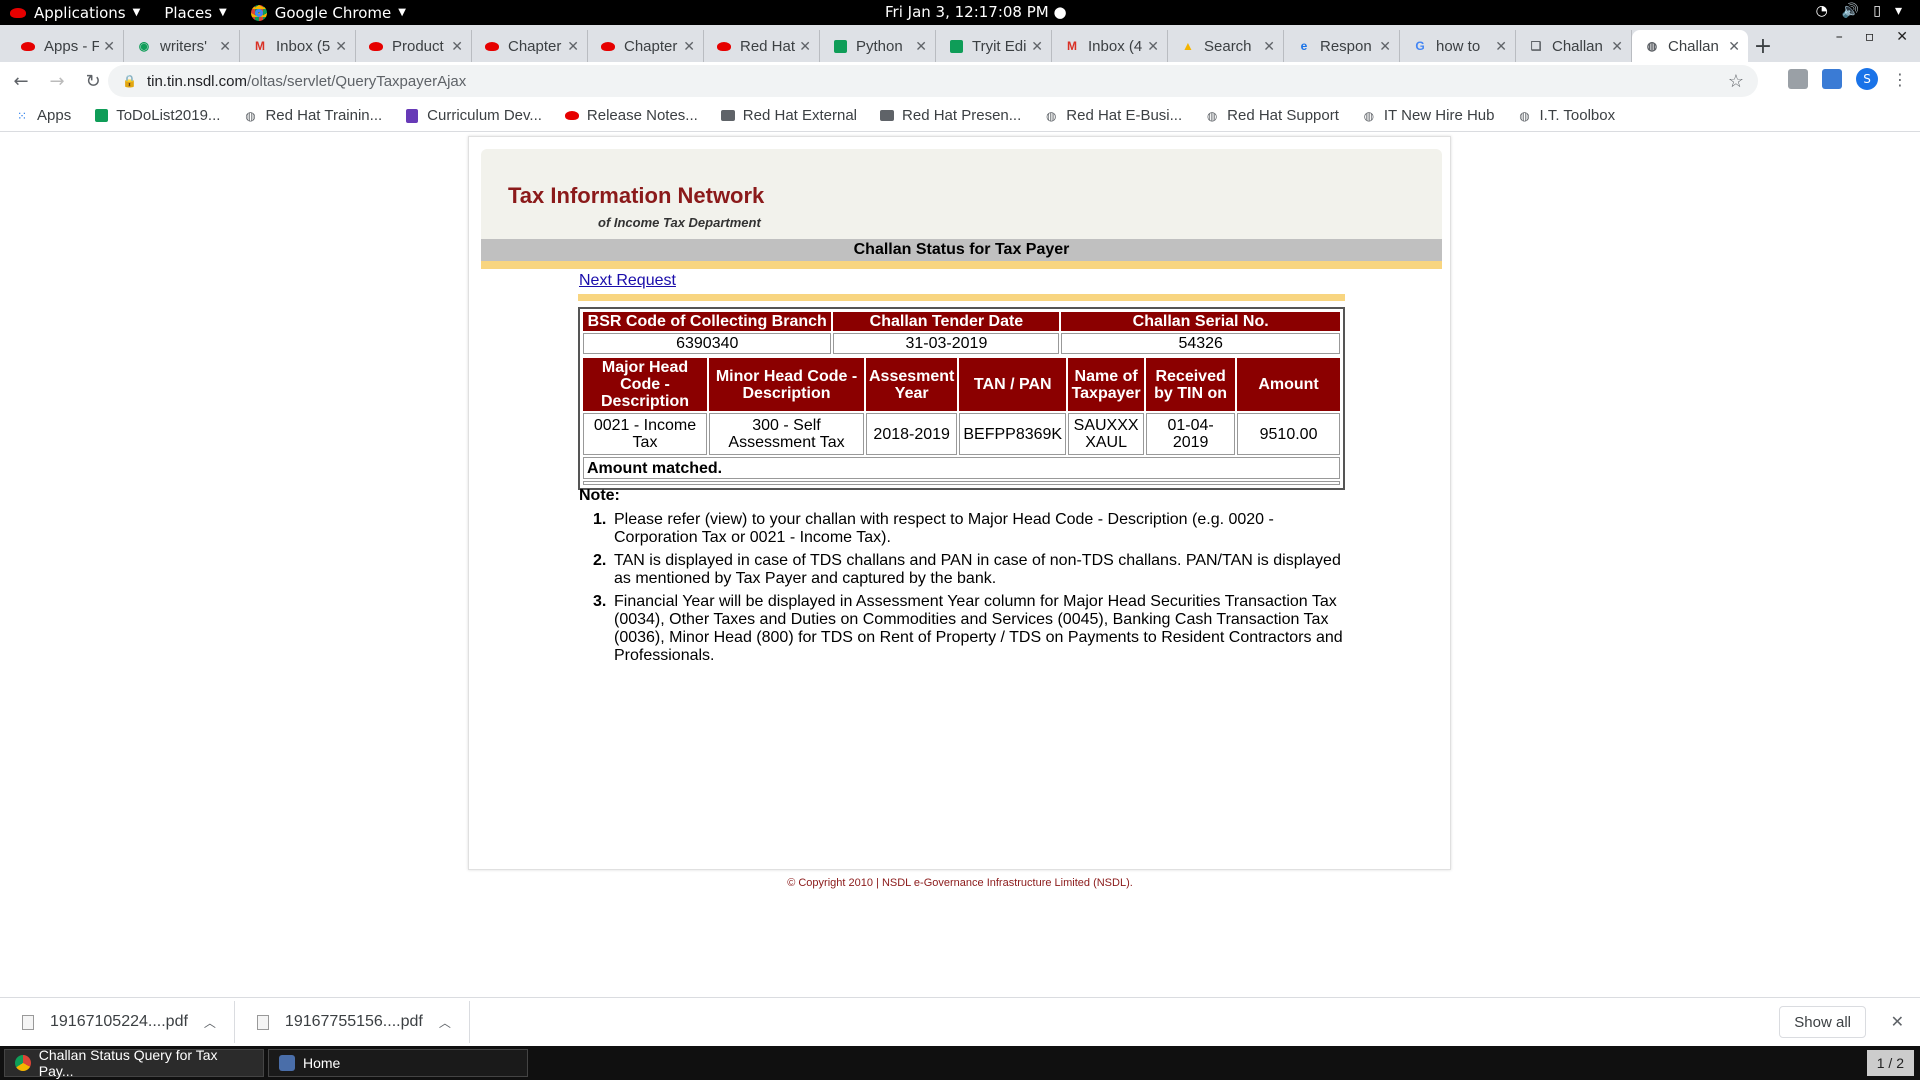 The image size is (1920, 1080). I want to click on tab-label: writers', so click(184, 46).